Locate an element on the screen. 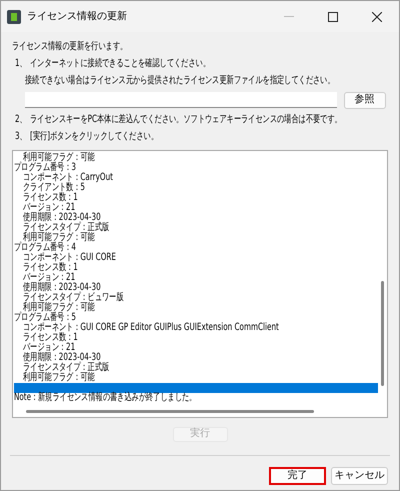 The image size is (400, 491). intro-text: ライセンス情報の更新を行います。 is located at coordinates (70, 46).